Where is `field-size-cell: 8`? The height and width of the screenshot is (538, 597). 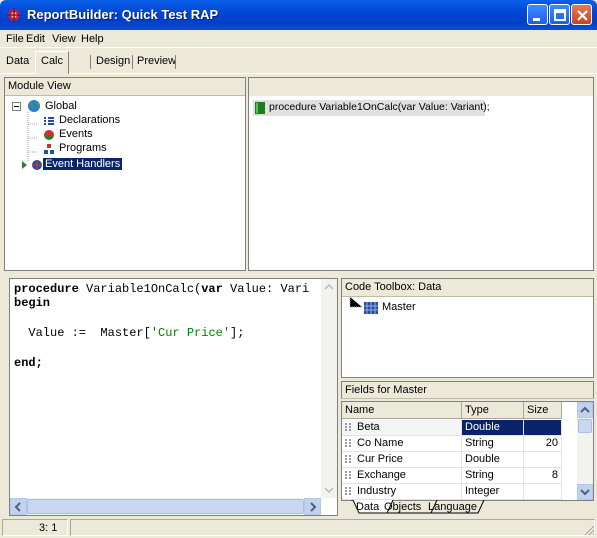 field-size-cell: 8 is located at coordinates (543, 476).